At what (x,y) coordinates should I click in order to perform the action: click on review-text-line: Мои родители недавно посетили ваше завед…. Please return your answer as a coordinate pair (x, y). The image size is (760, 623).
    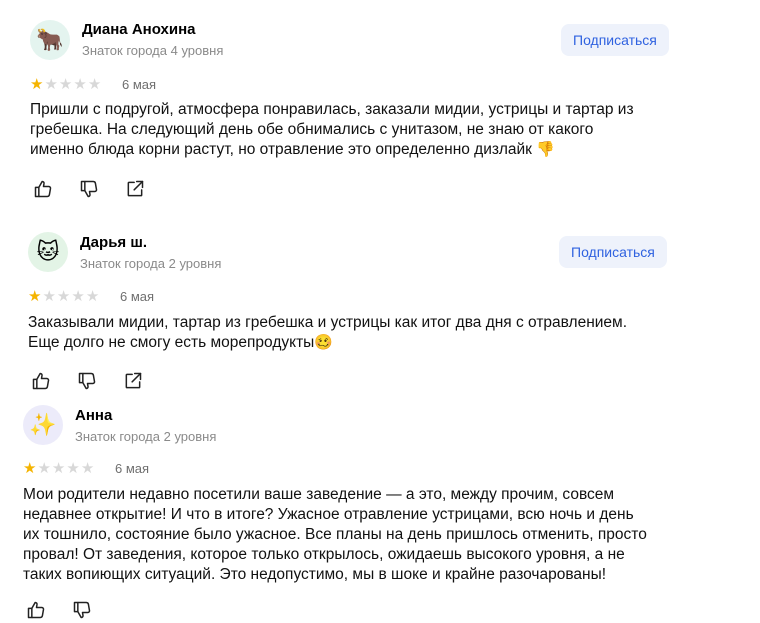
    Looking at the image, I should click on (319, 494).